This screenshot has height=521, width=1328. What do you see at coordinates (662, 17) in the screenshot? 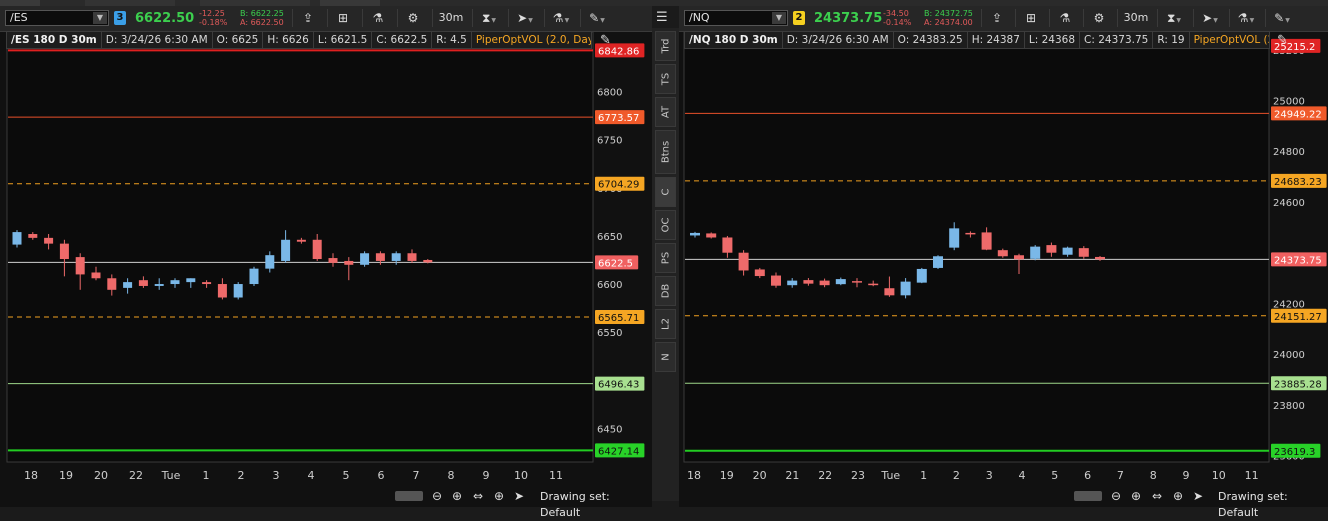
I see `menu-icon: ☰` at bounding box center [662, 17].